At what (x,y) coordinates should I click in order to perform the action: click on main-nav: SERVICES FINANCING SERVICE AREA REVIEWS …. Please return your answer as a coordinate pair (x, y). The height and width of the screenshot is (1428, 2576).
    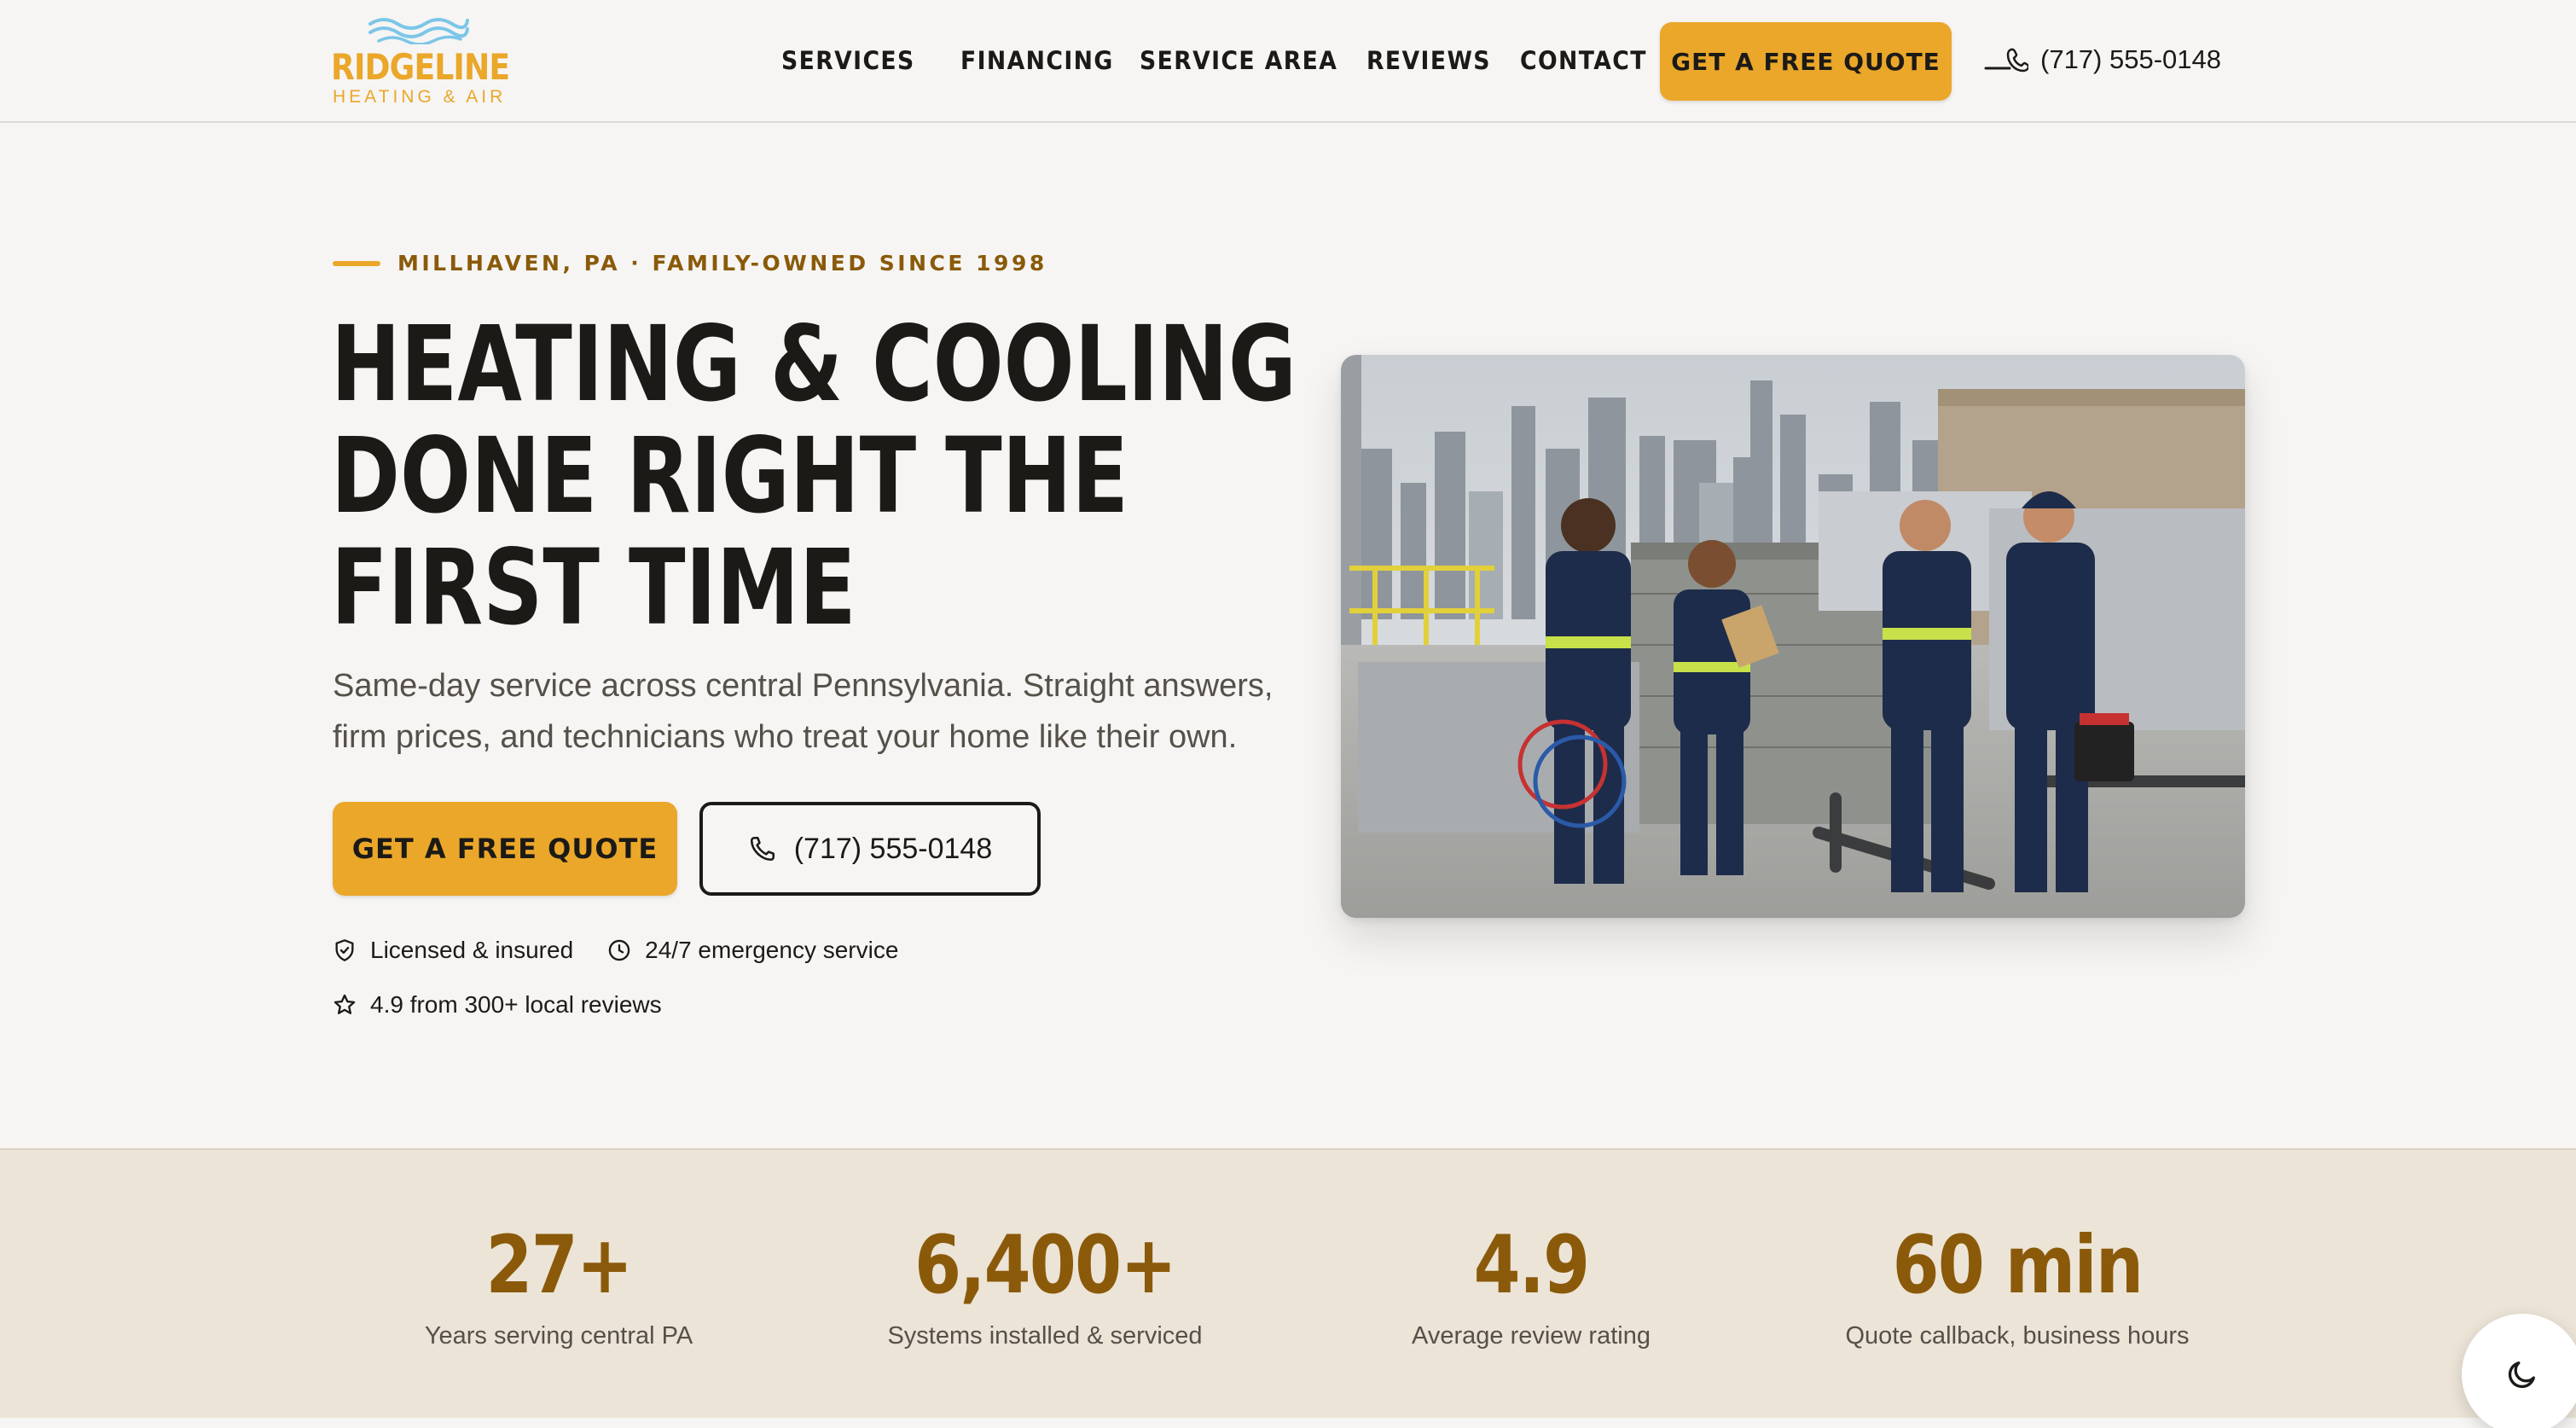
    Looking at the image, I should click on (1227, 60).